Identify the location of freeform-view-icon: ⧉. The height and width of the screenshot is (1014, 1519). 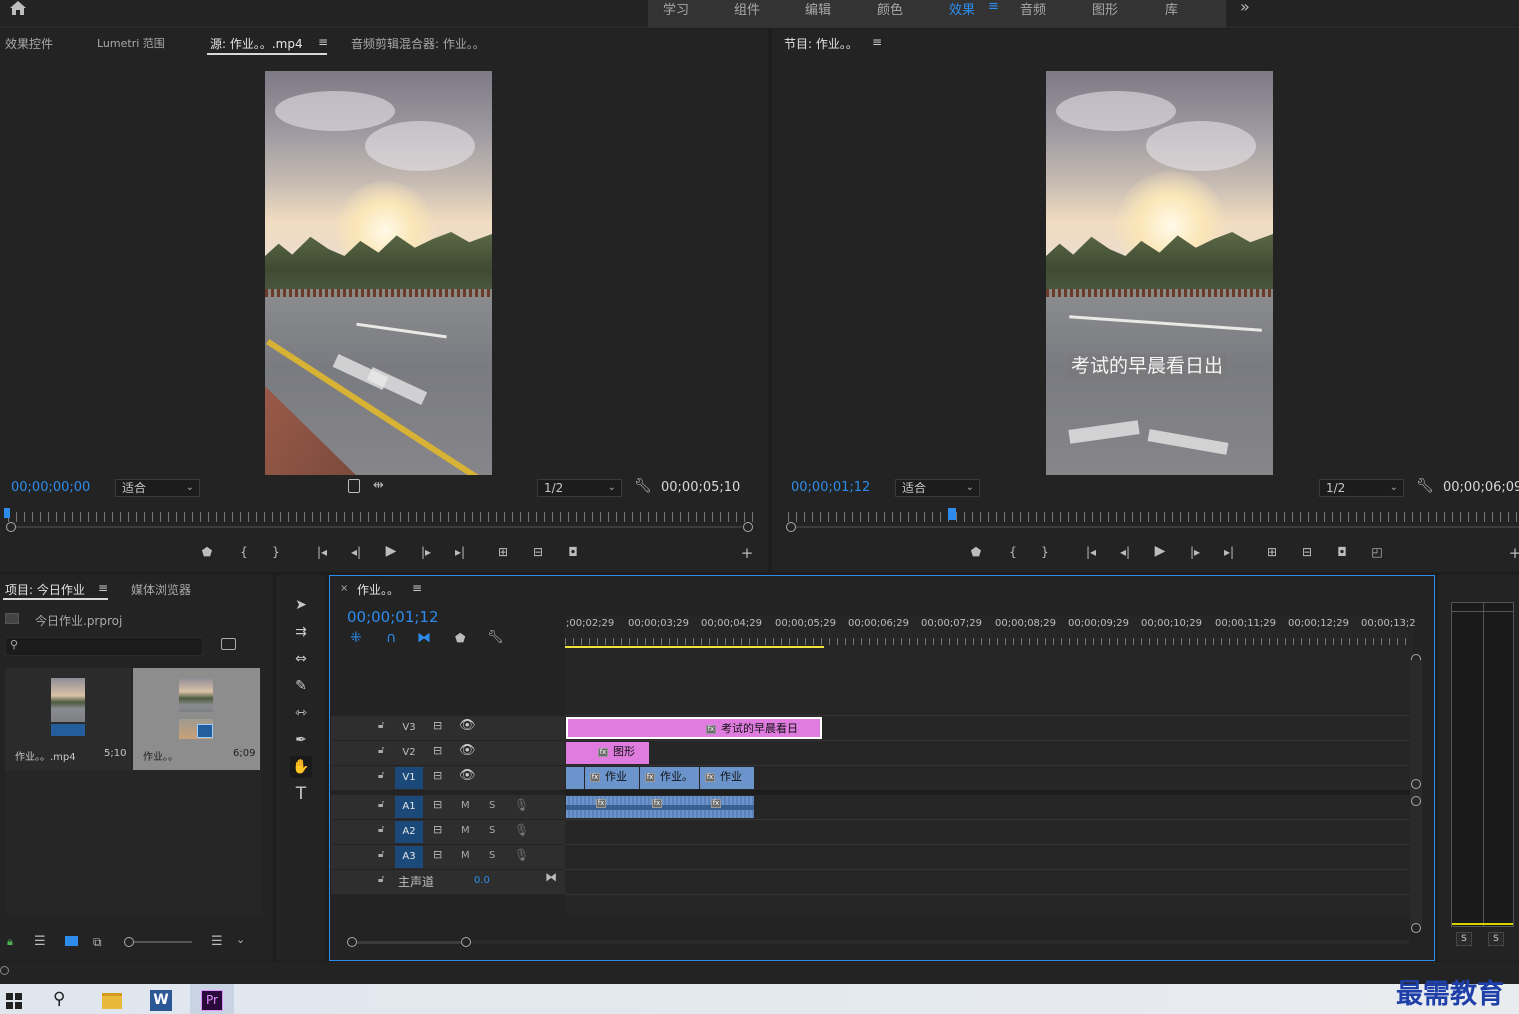
(97, 942).